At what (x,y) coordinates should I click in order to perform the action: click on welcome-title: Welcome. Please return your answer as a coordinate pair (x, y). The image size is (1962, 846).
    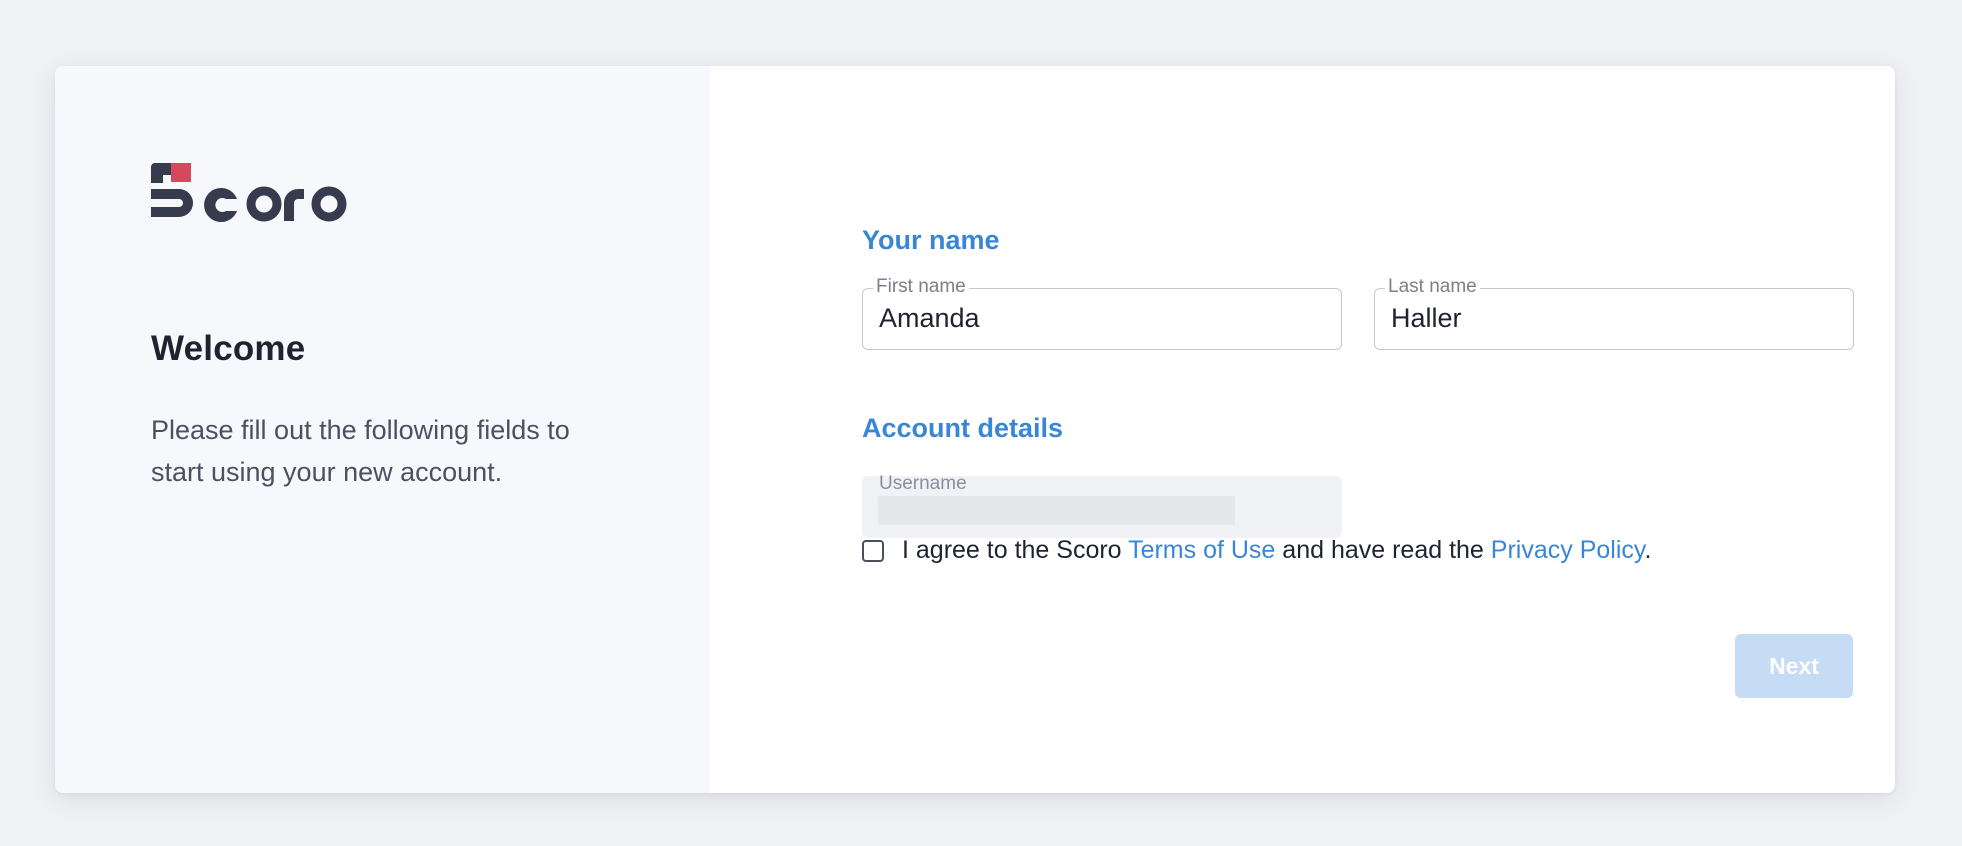
    Looking at the image, I should click on (228, 348).